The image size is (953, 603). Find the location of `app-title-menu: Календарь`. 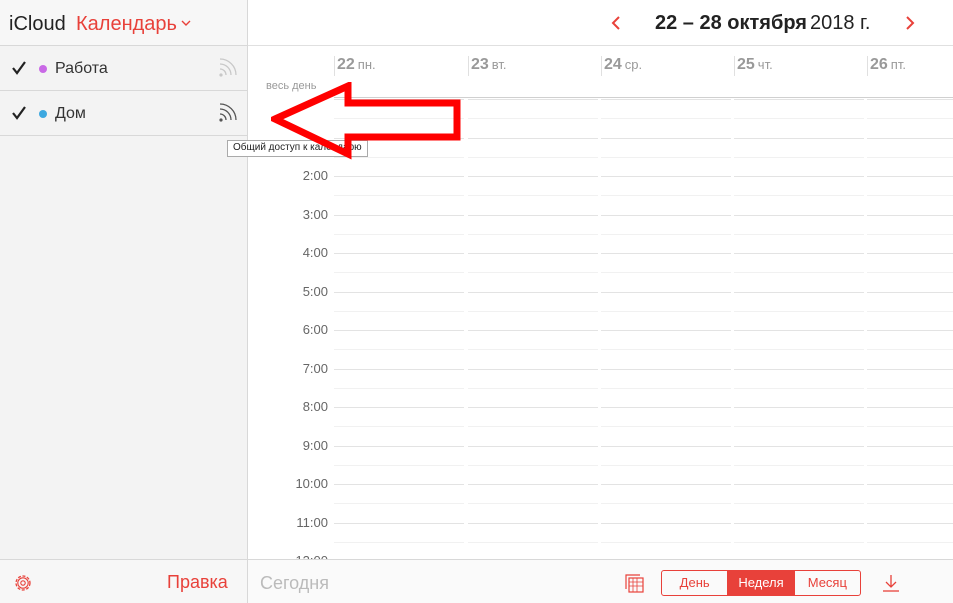

app-title-menu: Календарь is located at coordinates (126, 24).